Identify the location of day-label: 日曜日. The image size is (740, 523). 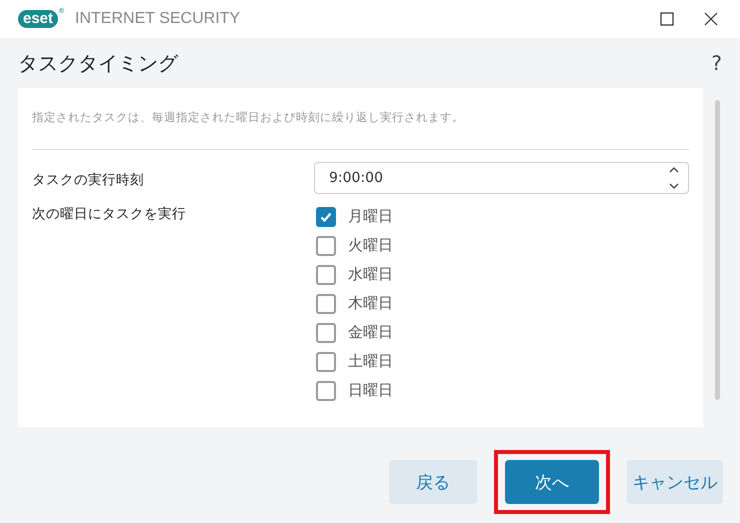
(370, 390).